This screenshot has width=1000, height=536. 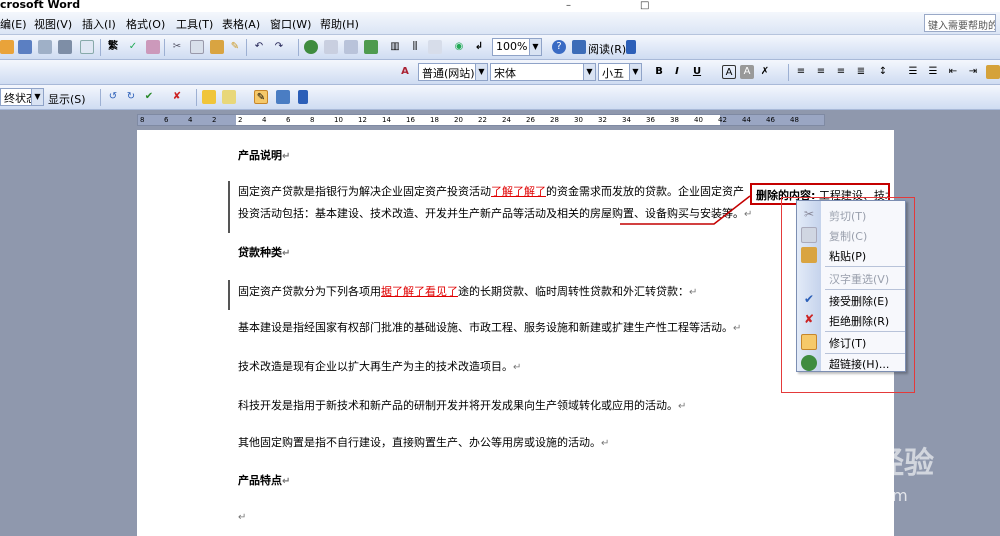 I want to click on justify-icon: ≣, so click(x=861, y=72).